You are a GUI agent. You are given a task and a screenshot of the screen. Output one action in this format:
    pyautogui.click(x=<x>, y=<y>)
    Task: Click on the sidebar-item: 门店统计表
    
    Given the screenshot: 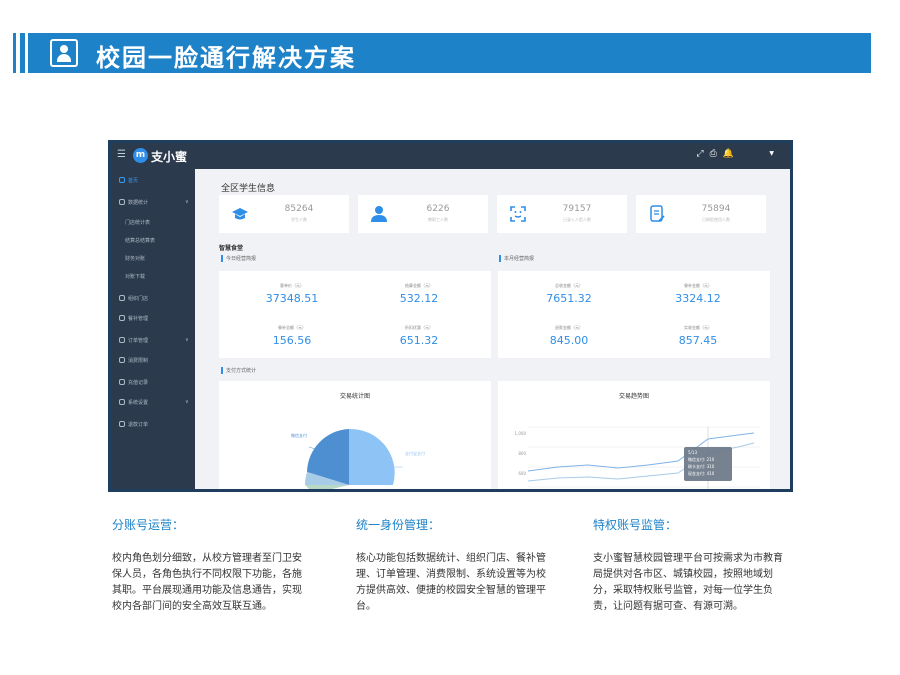 What is the action you would take?
    pyautogui.click(x=137, y=225)
    